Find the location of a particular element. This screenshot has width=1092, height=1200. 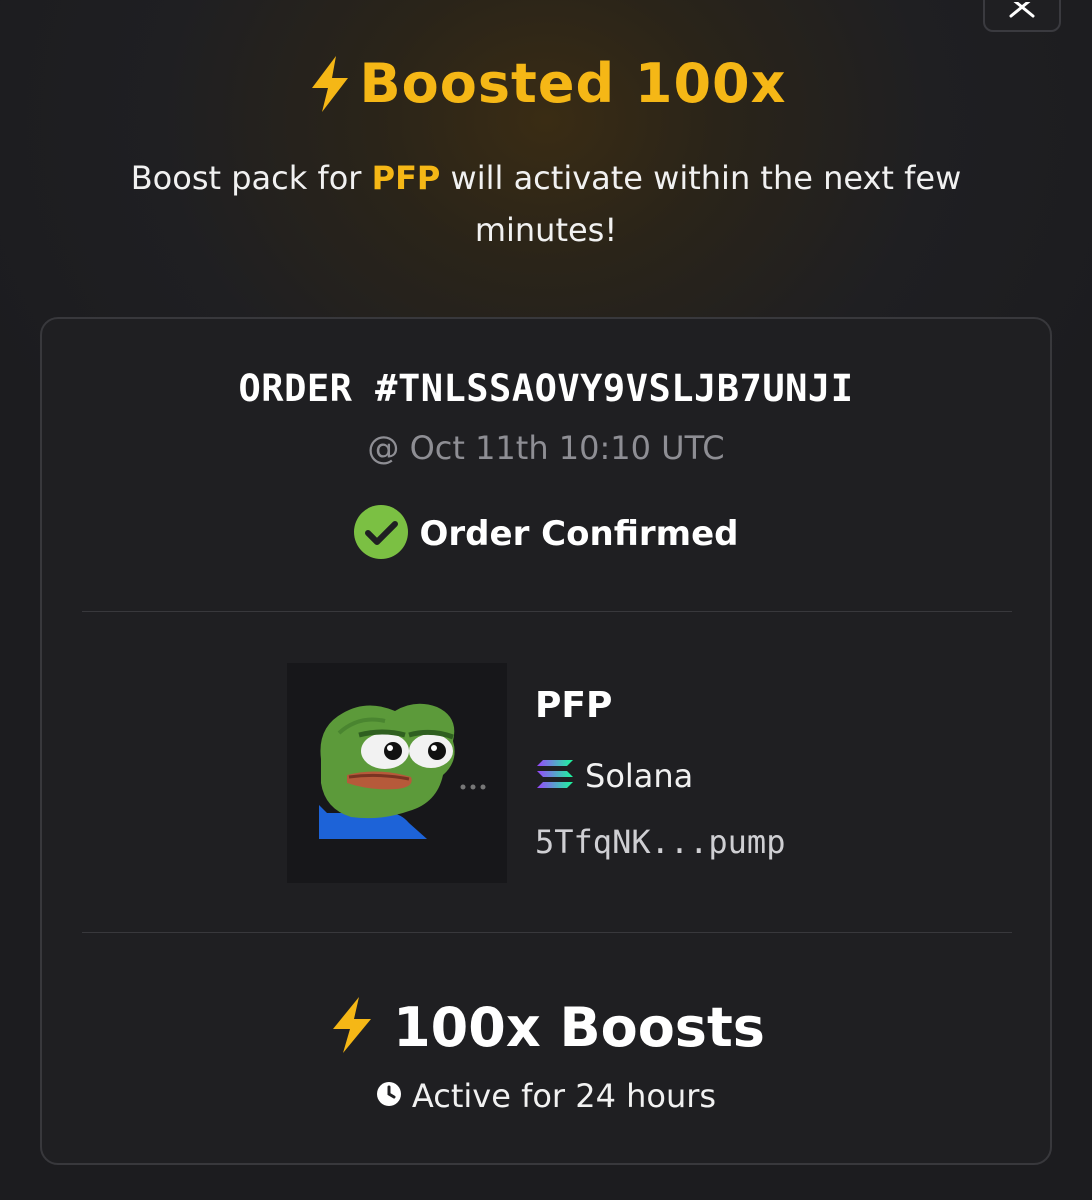

modal-header: Boosted 100x is located at coordinates (546, 83).